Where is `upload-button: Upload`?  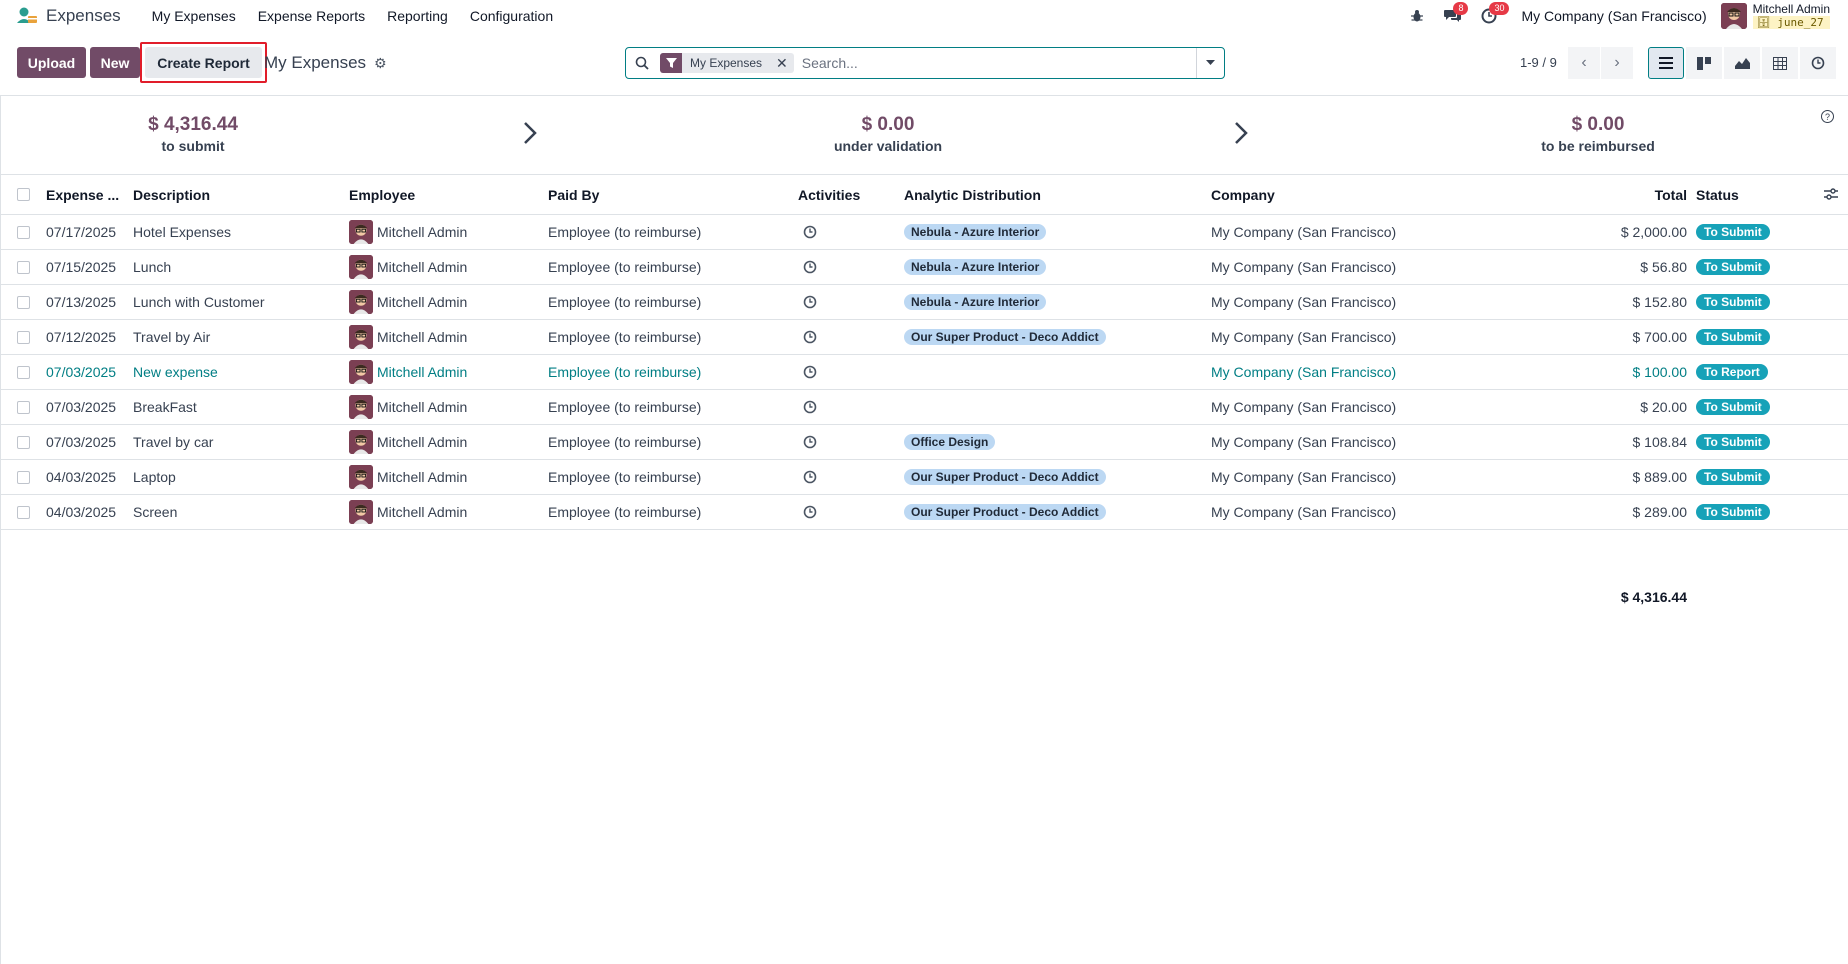 upload-button: Upload is located at coordinates (51, 62).